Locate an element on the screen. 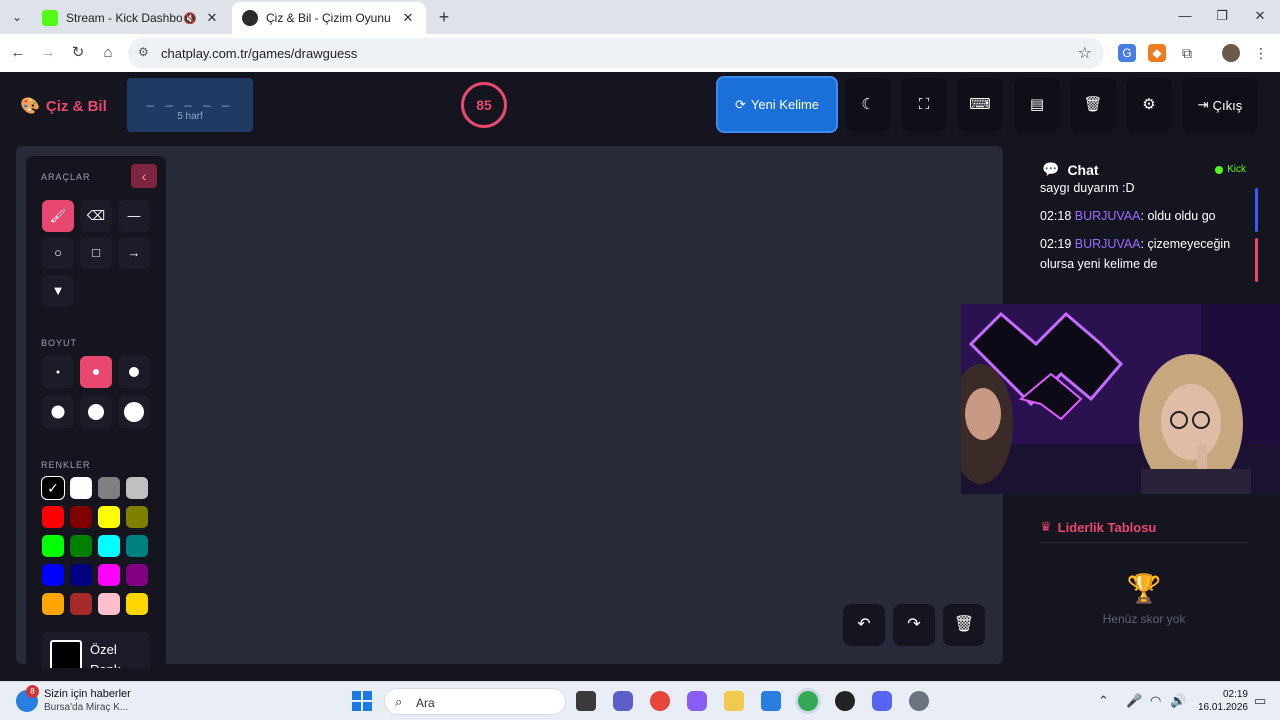 The height and width of the screenshot is (720, 1280). new-word-button: ⟳ Yeni Kelime is located at coordinates (777, 104).